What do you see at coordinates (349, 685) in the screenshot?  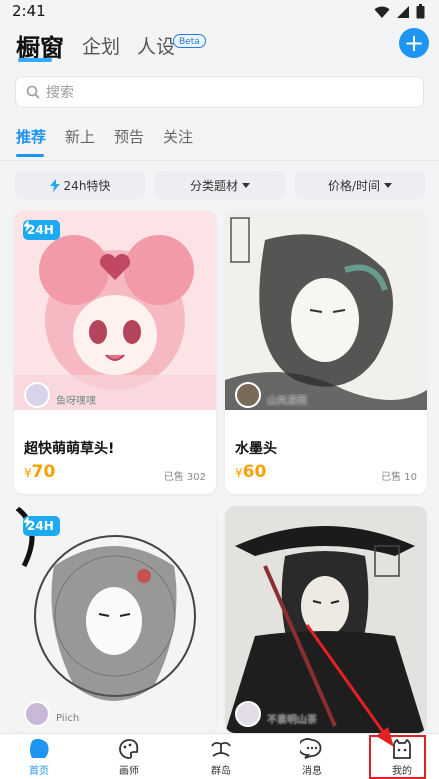 I see `annotation-arrow` at bounding box center [349, 685].